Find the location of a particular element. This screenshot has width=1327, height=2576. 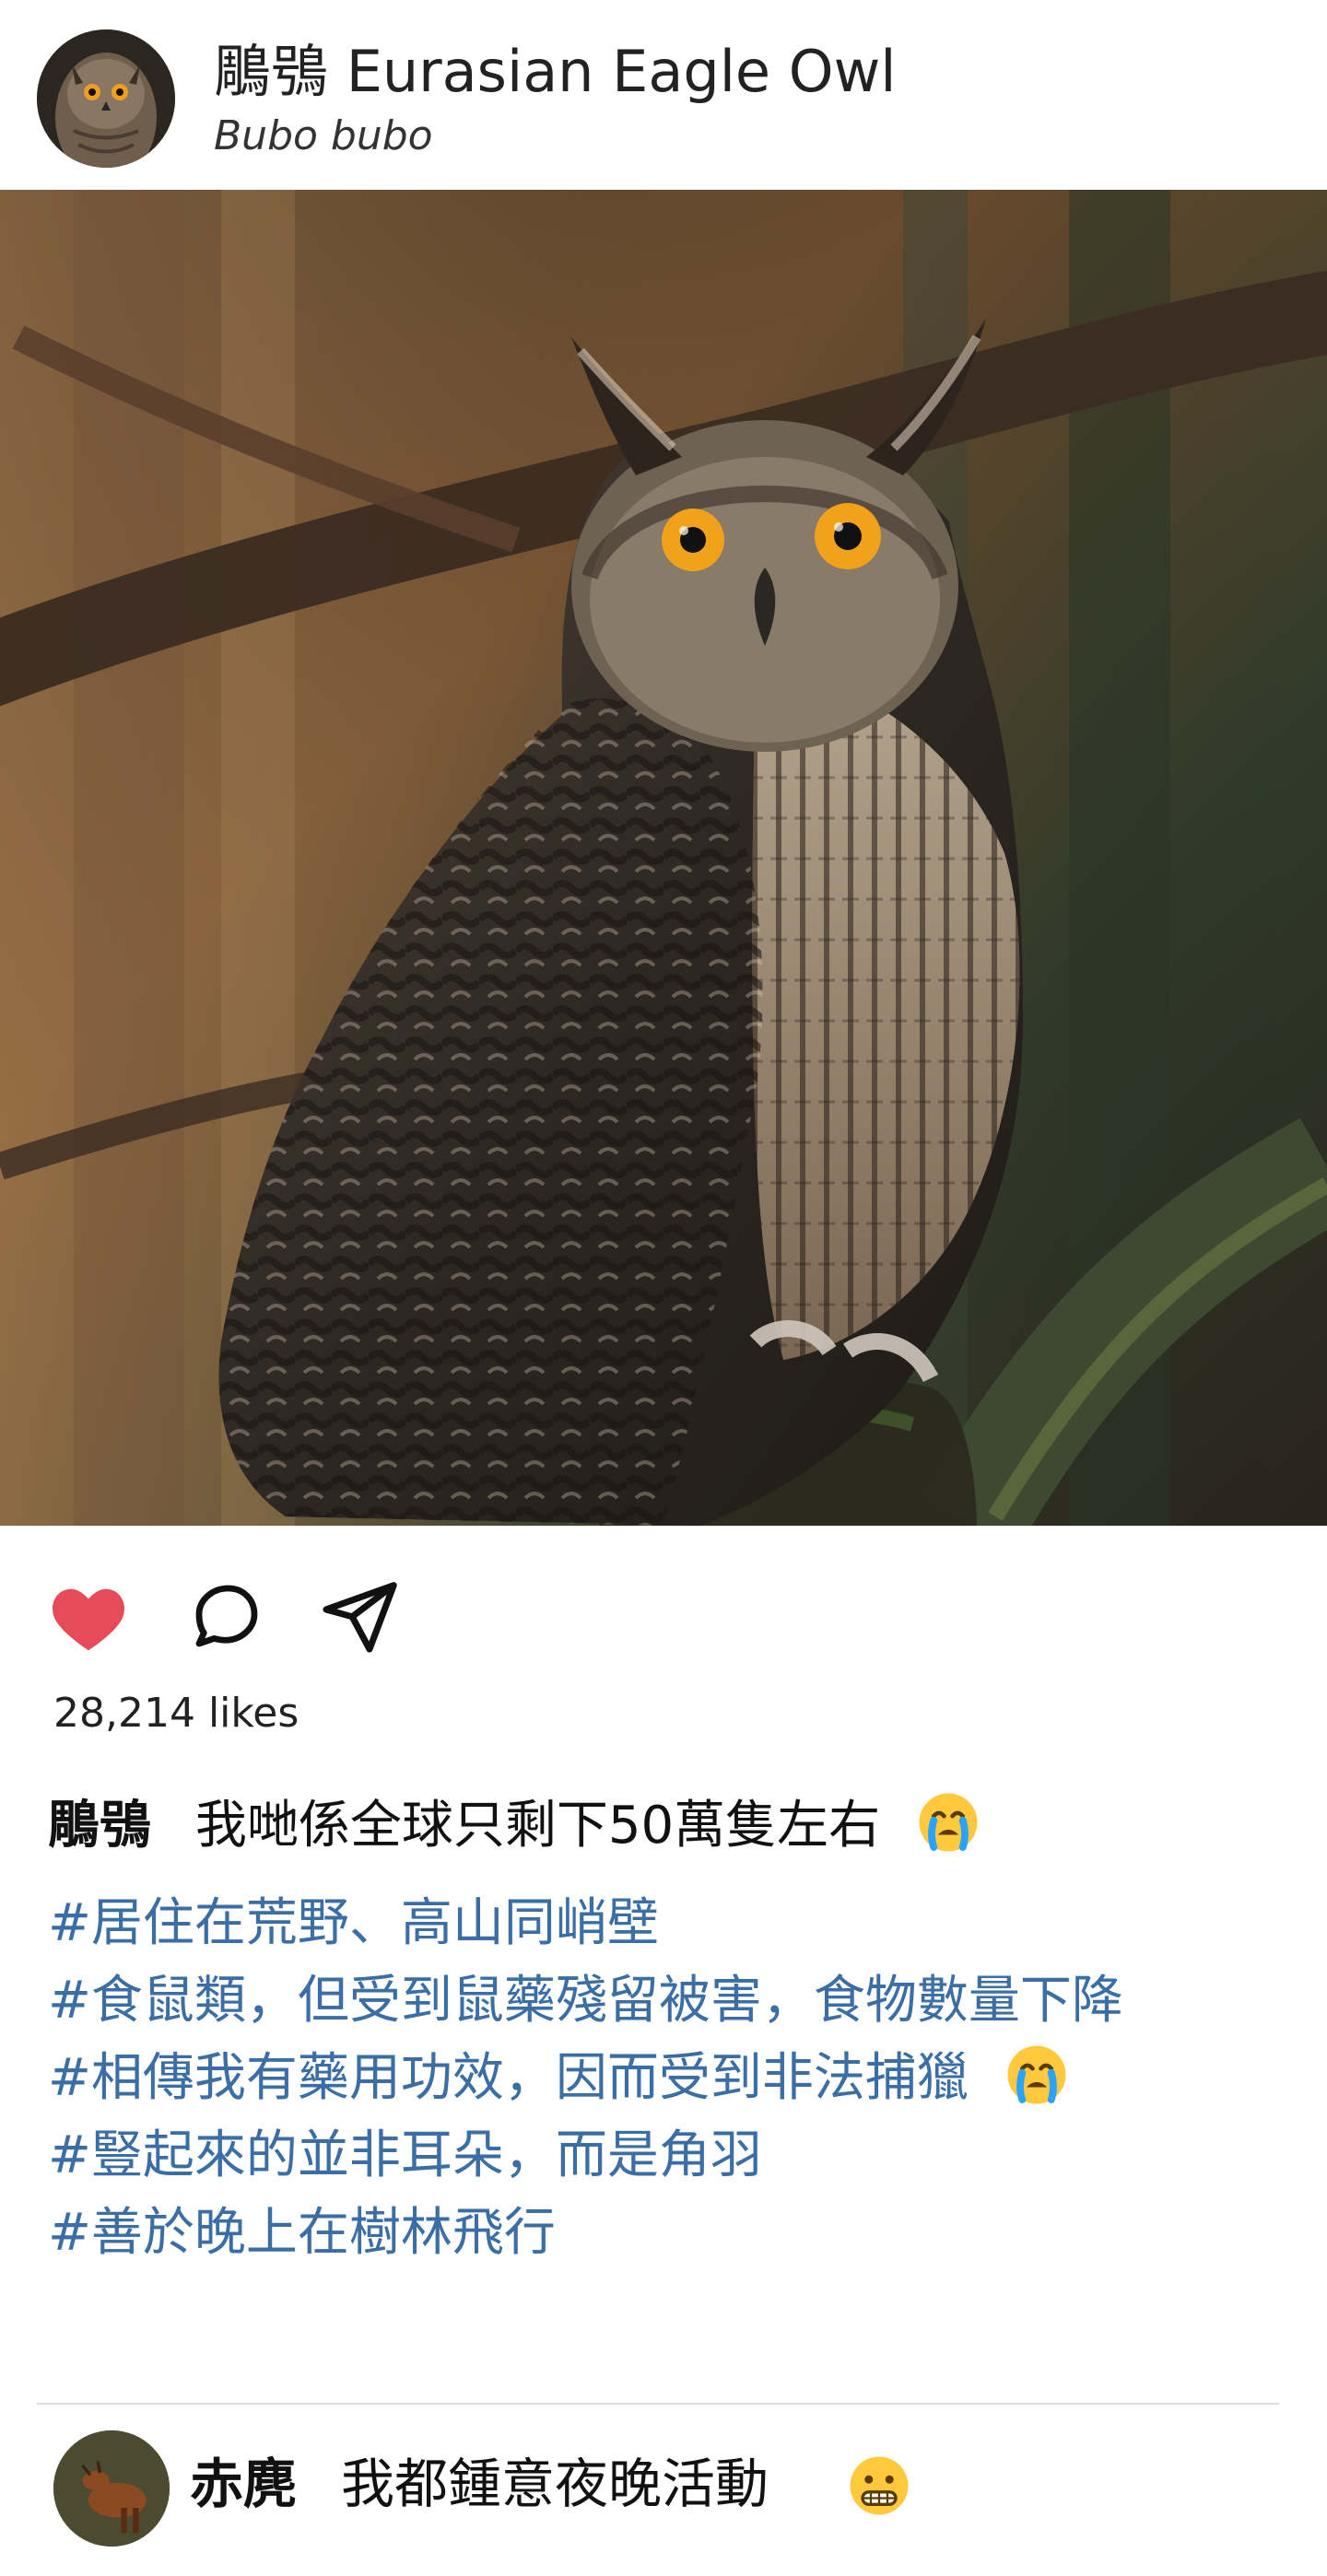

caption-text: 我哋係全球只剩下50萬隻左右 is located at coordinates (537, 1826).